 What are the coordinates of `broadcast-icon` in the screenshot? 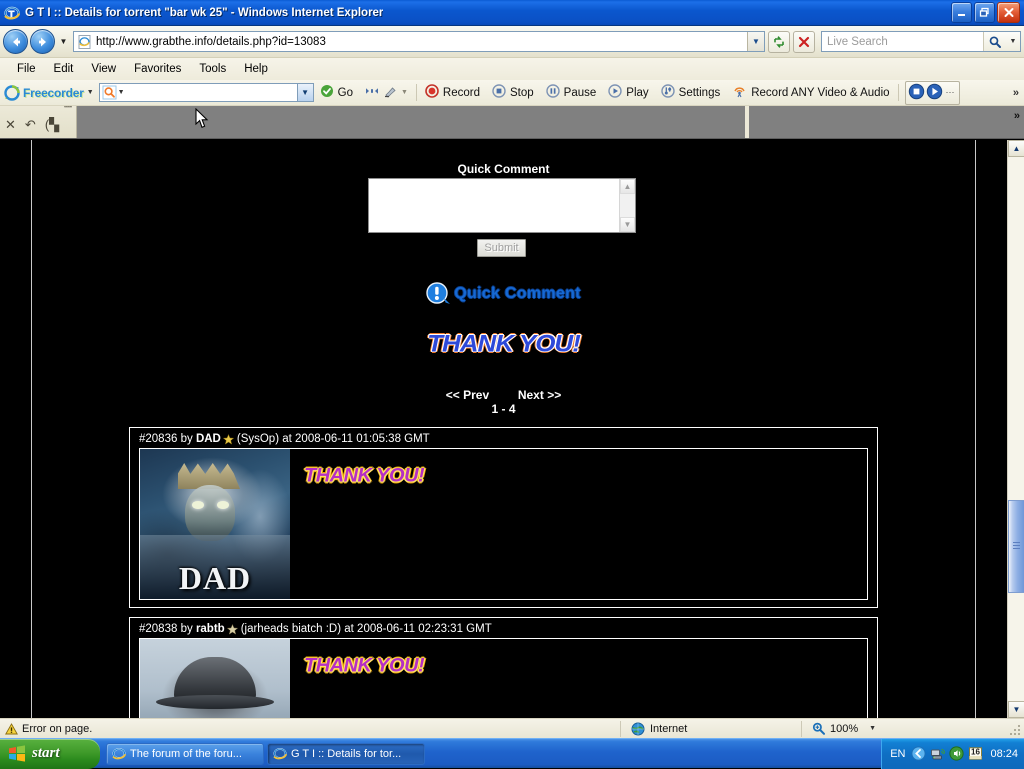 It's located at (739, 92).